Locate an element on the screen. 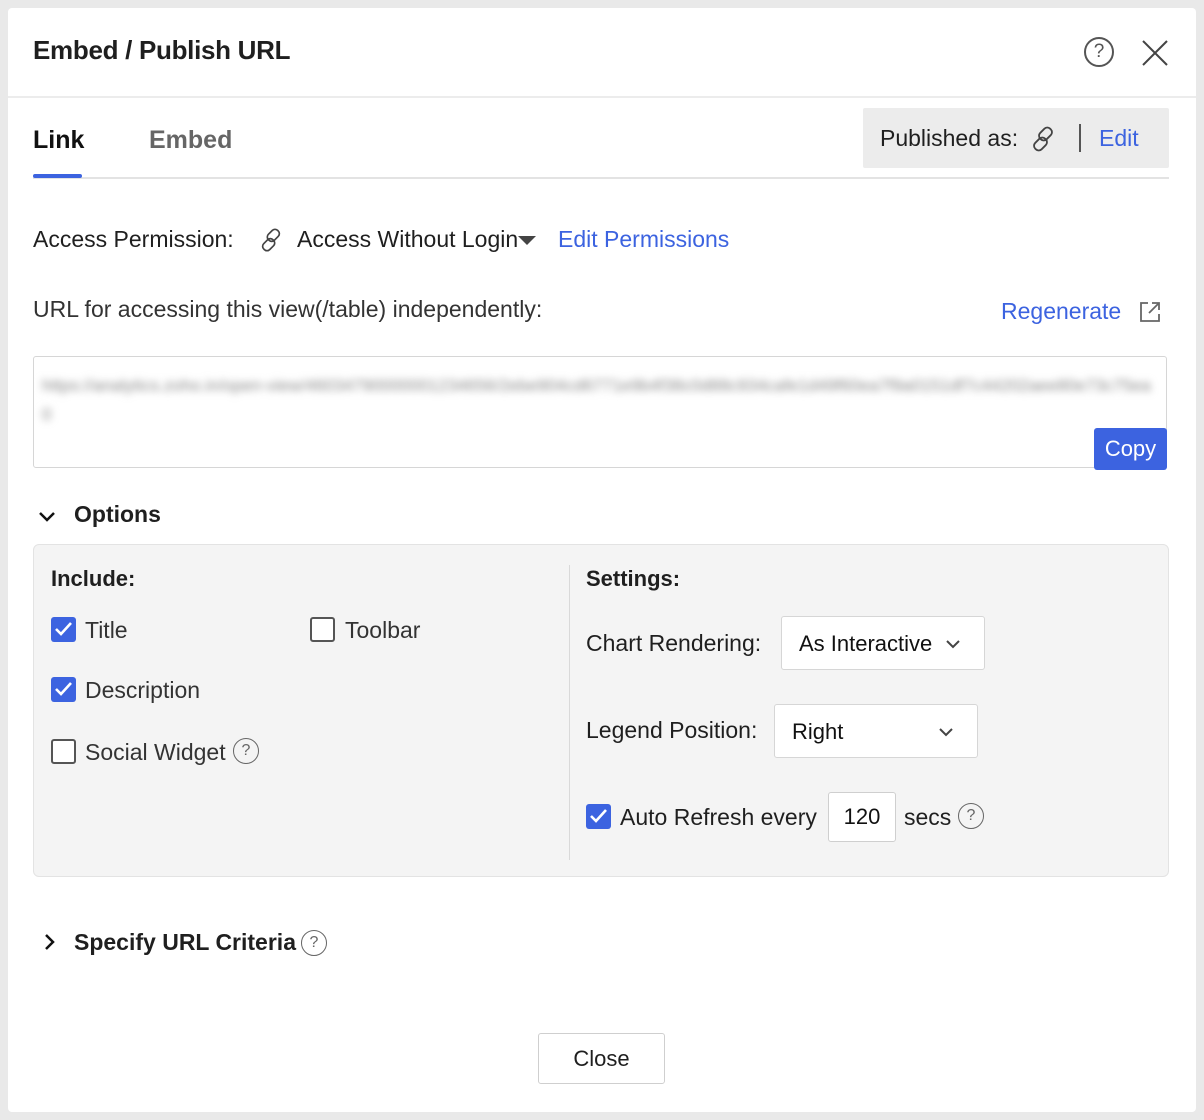  help-icon: ? is located at coordinates (1099, 52).